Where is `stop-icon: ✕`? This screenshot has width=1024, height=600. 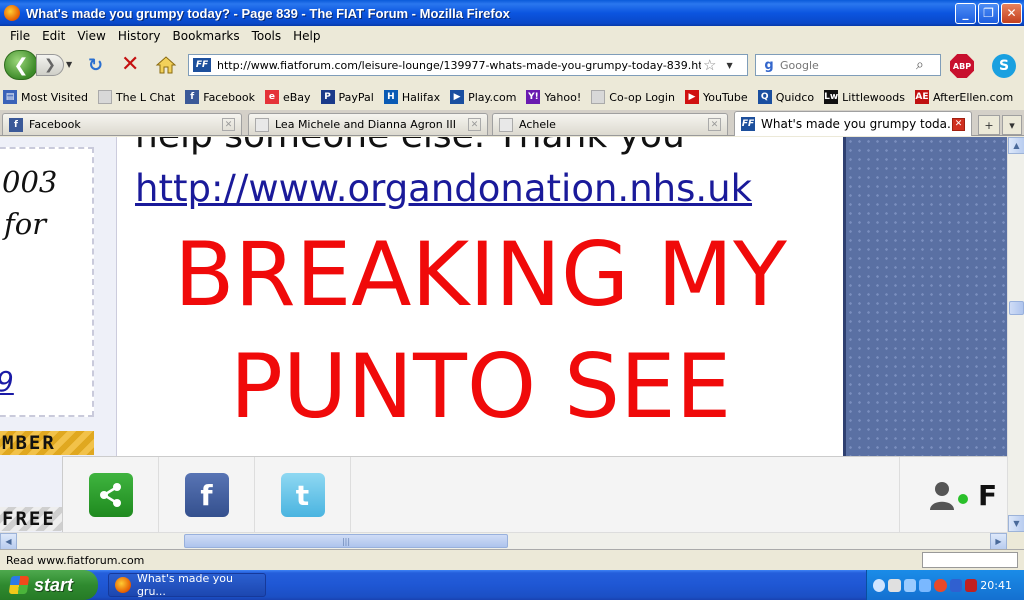 stop-icon: ✕ is located at coordinates (132, 65).